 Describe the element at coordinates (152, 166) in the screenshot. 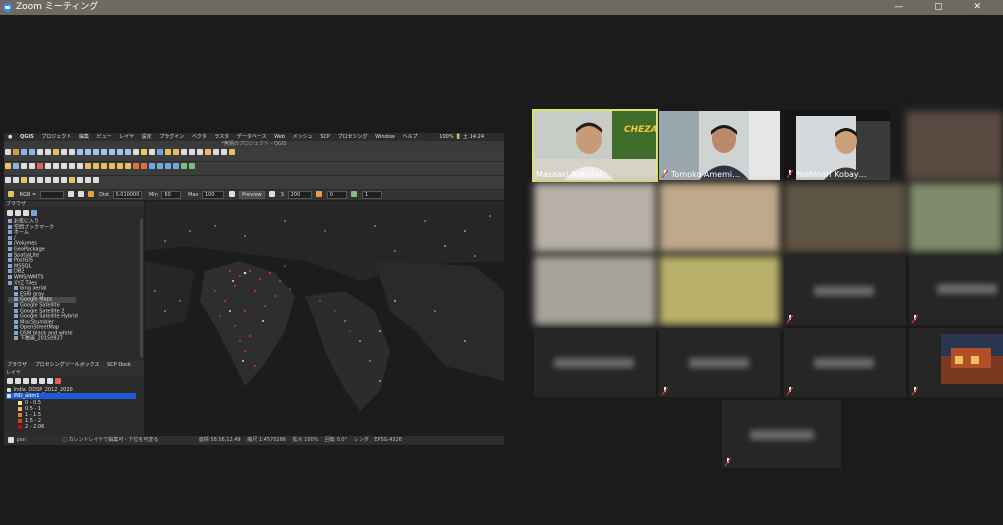

I see `add-database-icon` at that location.